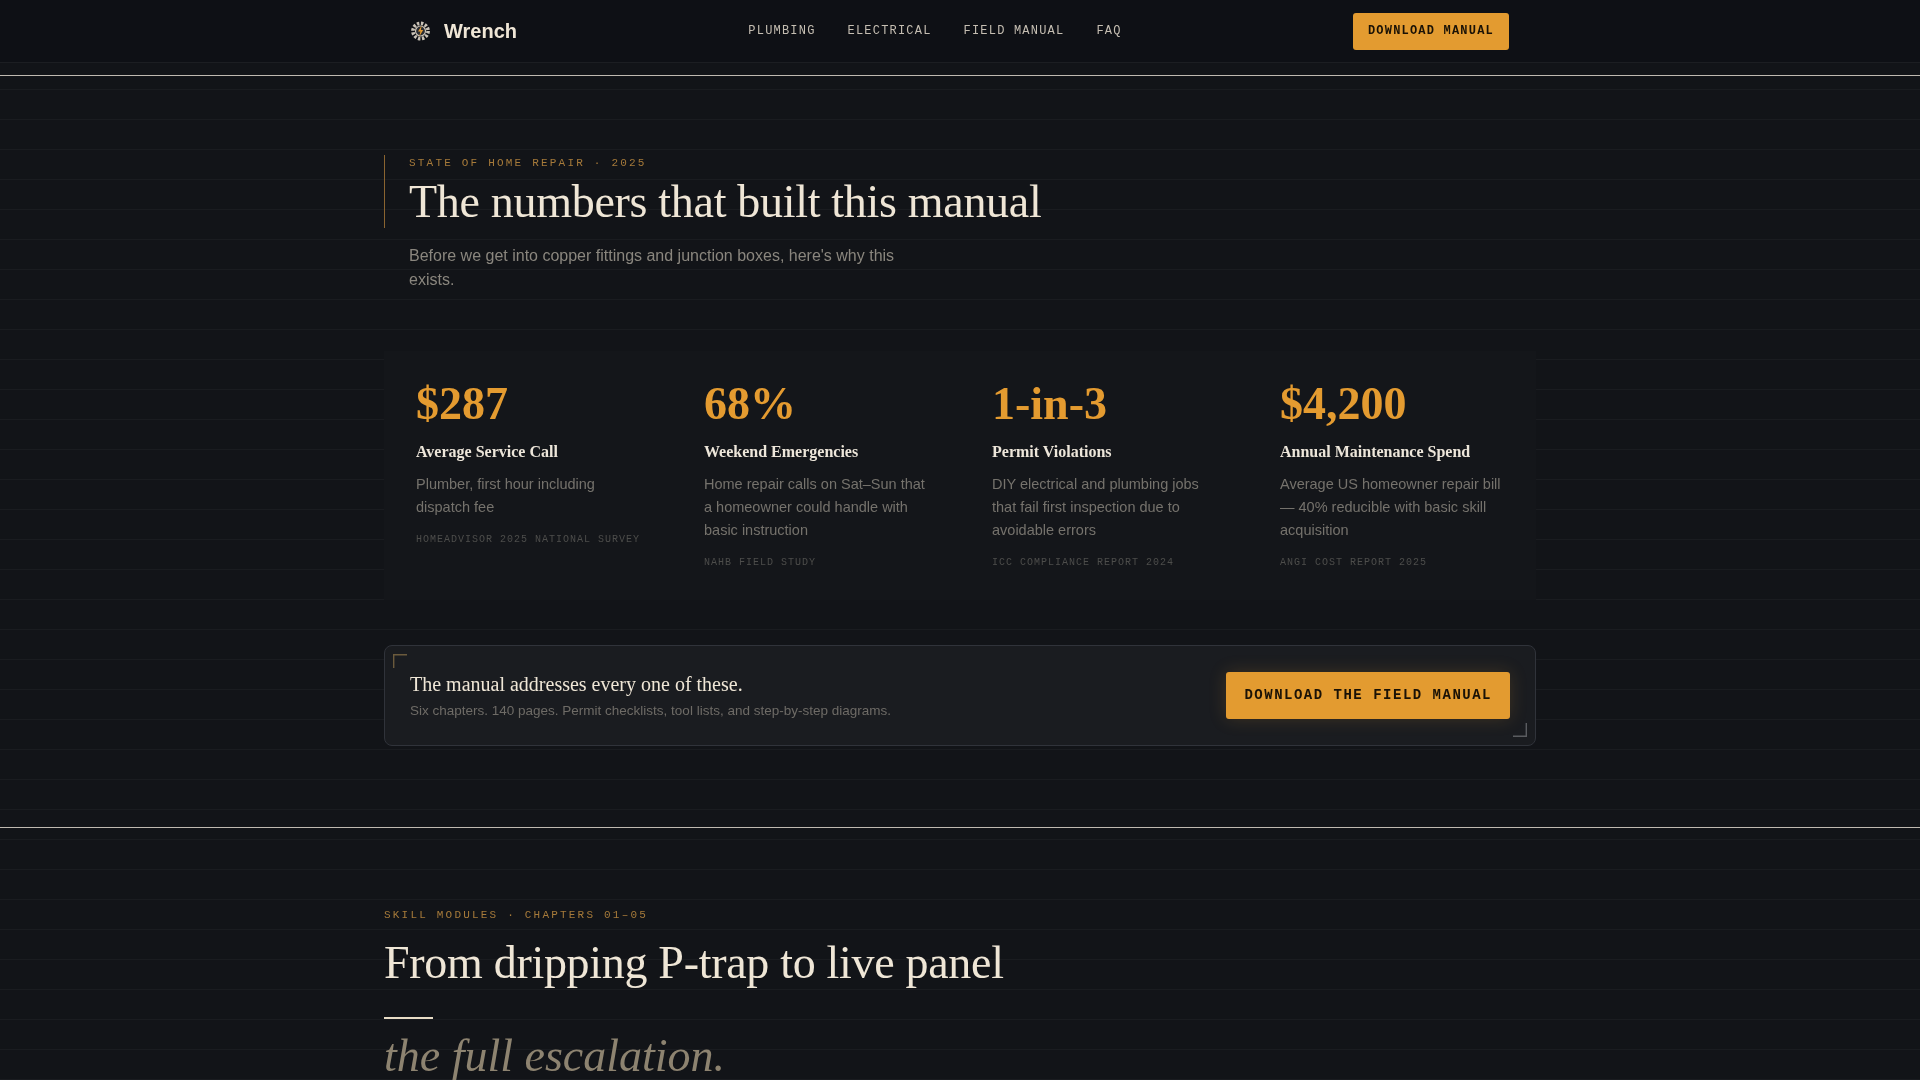  What do you see at coordinates (815, 507) in the screenshot?
I see `stat-description: Home repair calls on Sat–Sun that a homeowner could handle with basic instruction` at bounding box center [815, 507].